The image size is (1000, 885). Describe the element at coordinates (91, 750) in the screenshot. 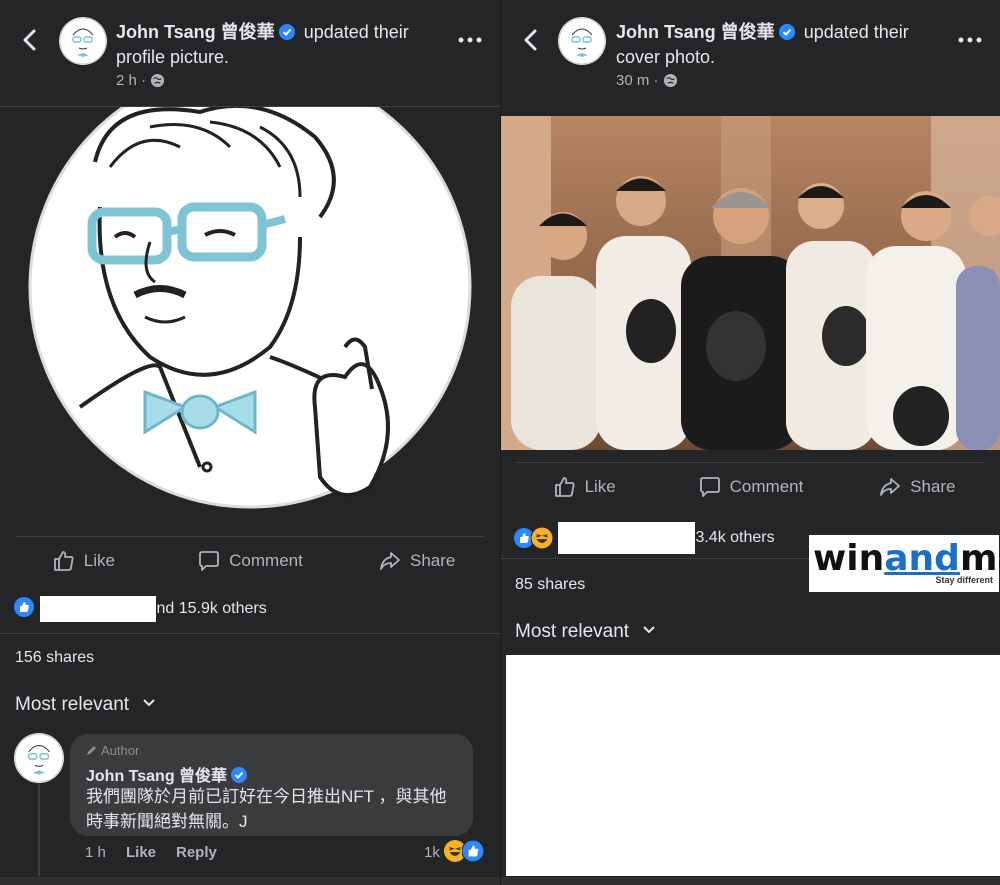

I see `pencil-icon` at that location.